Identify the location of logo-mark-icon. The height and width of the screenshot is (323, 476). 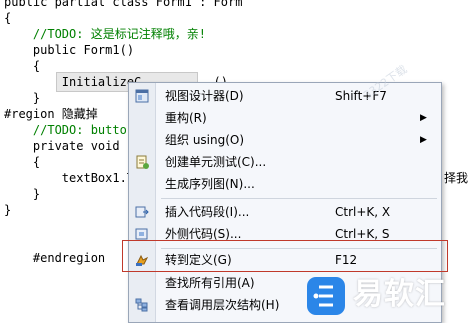
(326, 296).